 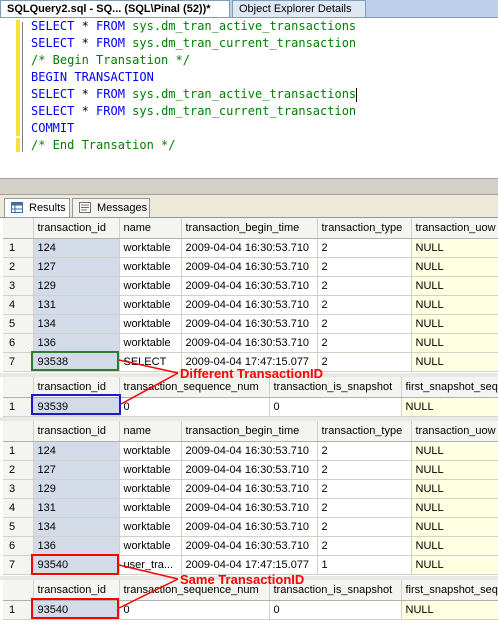 What do you see at coordinates (76, 546) in the screenshot?
I see `cell-transaction-id: 136` at bounding box center [76, 546].